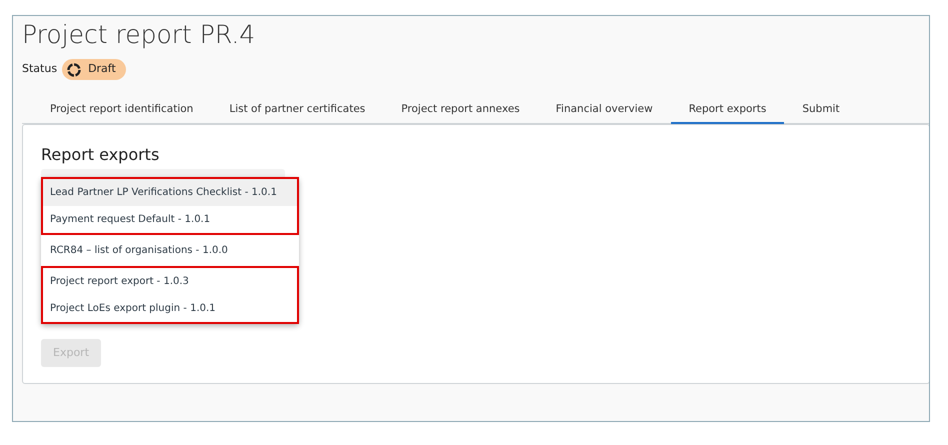 The image size is (948, 445). Describe the element at coordinates (604, 111) in the screenshot. I see `tab: Financial overview` at that location.